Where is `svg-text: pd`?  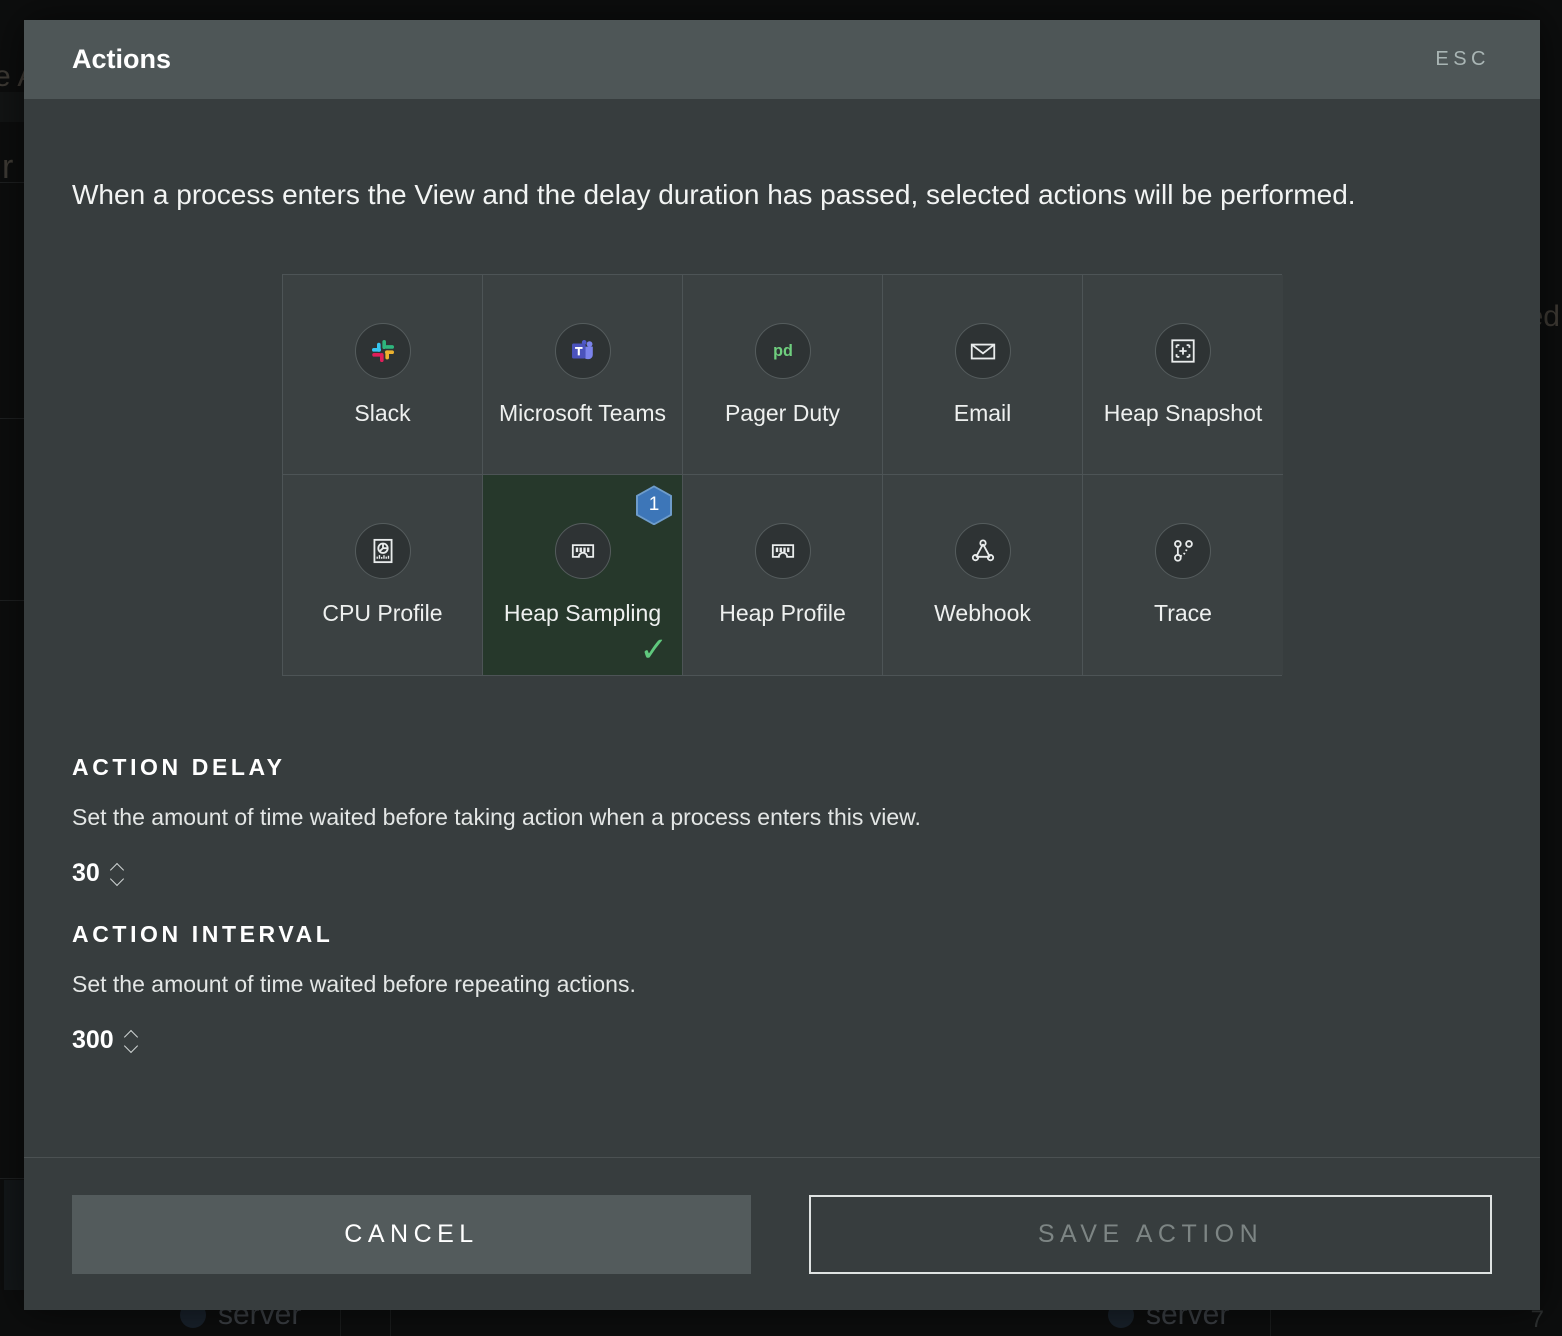
svg-text: pd is located at coordinates (783, 351).